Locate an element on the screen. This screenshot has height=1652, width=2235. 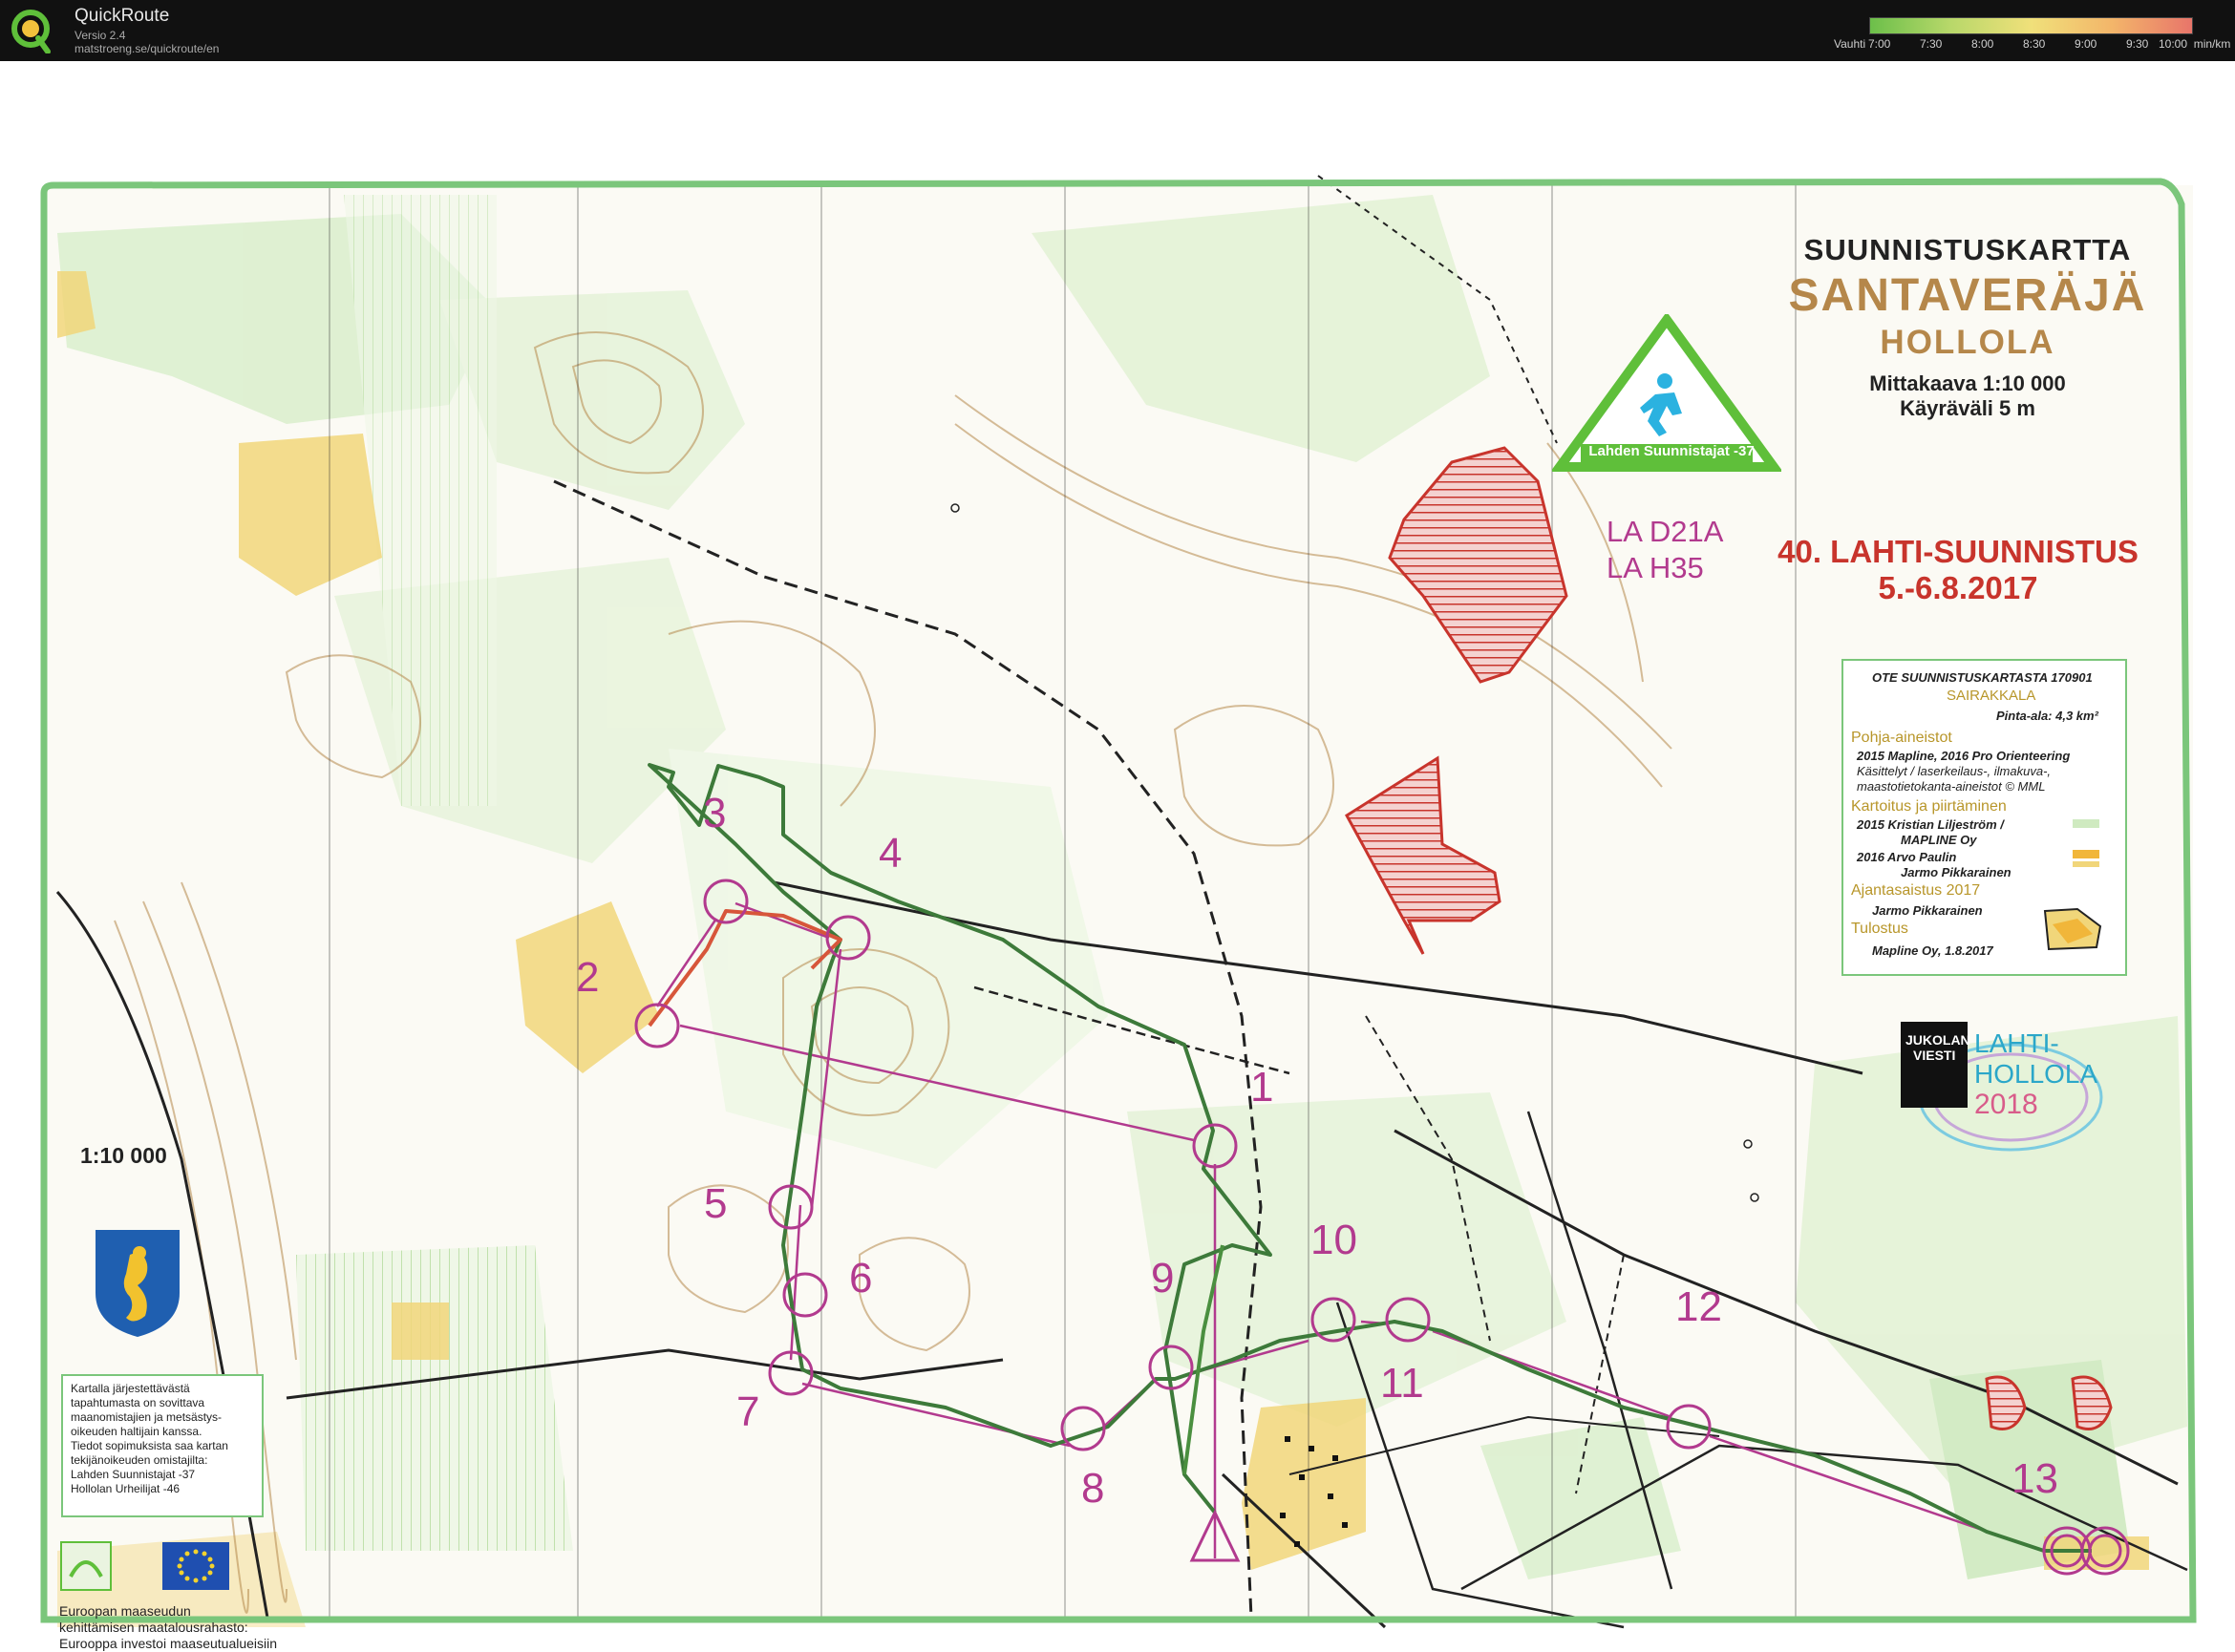
pace-gradient-bar is located at coordinates (2031, 25).